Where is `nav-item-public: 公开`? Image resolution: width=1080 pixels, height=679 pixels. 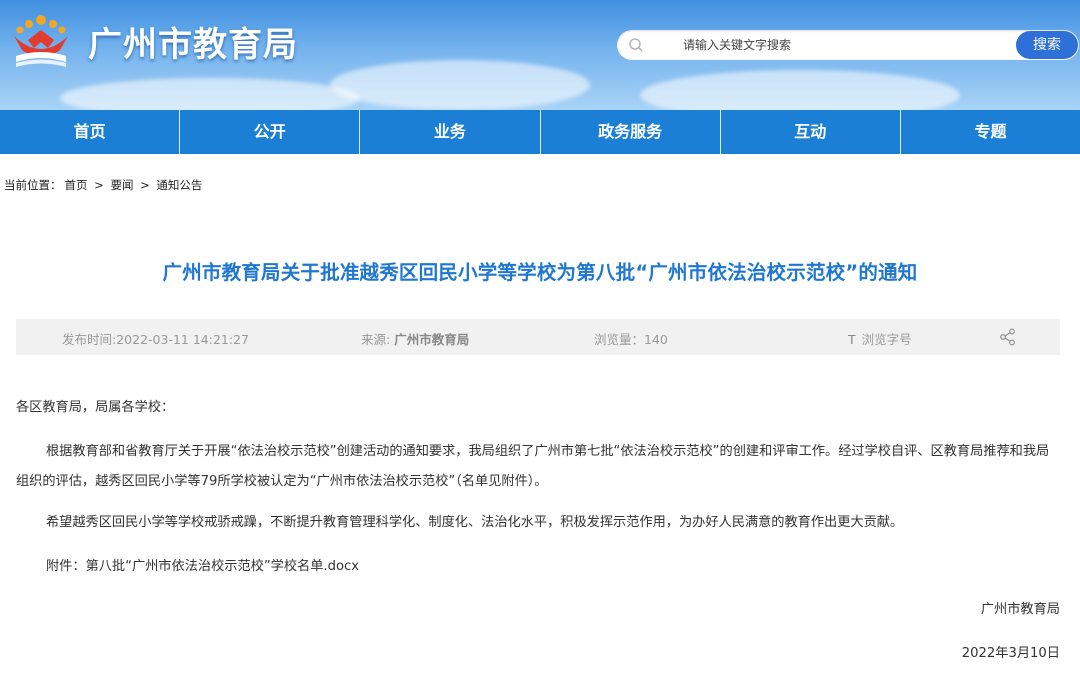
nav-item-public: 公开 is located at coordinates (269, 132).